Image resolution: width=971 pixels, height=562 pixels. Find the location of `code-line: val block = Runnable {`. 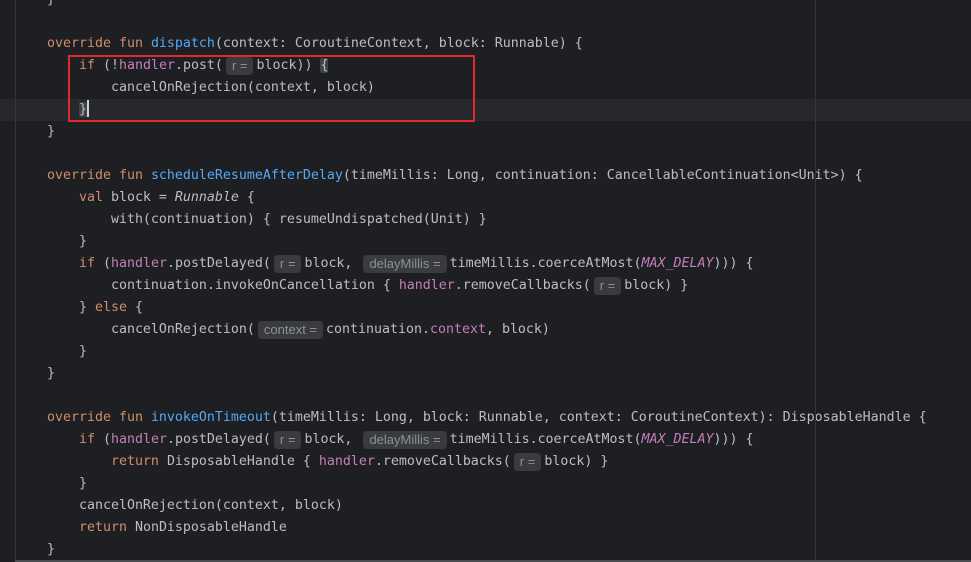

code-line: val block = Runnable { is located at coordinates (485, 198).